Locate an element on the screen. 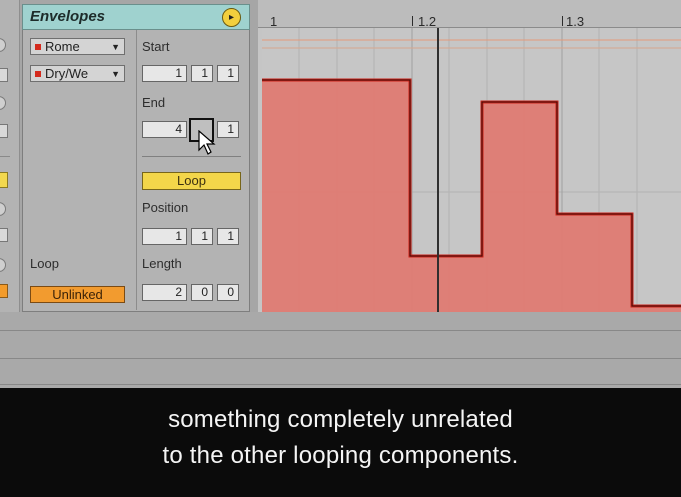 This screenshot has height=497, width=681. end-bar-field: 4 is located at coordinates (164, 129).